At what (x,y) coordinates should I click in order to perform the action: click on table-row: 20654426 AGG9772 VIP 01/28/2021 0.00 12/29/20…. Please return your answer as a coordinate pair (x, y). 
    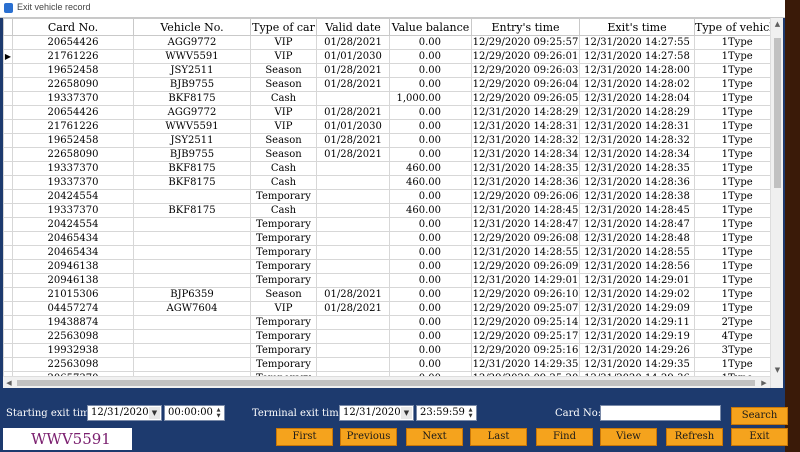
    Looking at the image, I should click on (392, 42).